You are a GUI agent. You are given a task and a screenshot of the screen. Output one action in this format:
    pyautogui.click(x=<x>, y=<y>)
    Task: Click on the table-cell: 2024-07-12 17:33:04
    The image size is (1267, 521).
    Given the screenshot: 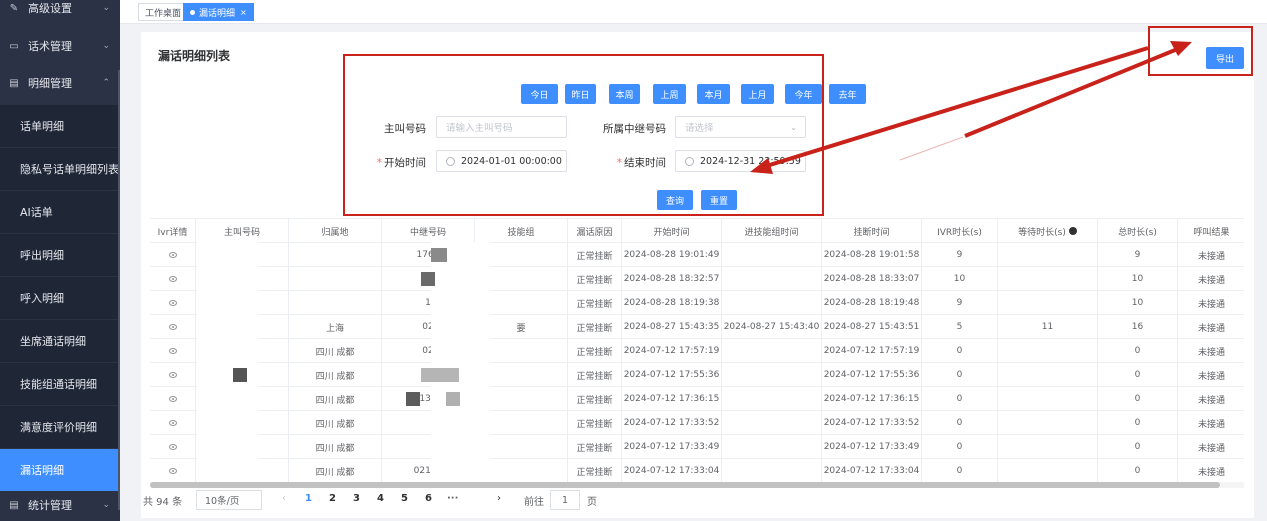 What is the action you would take?
    pyautogui.click(x=872, y=471)
    